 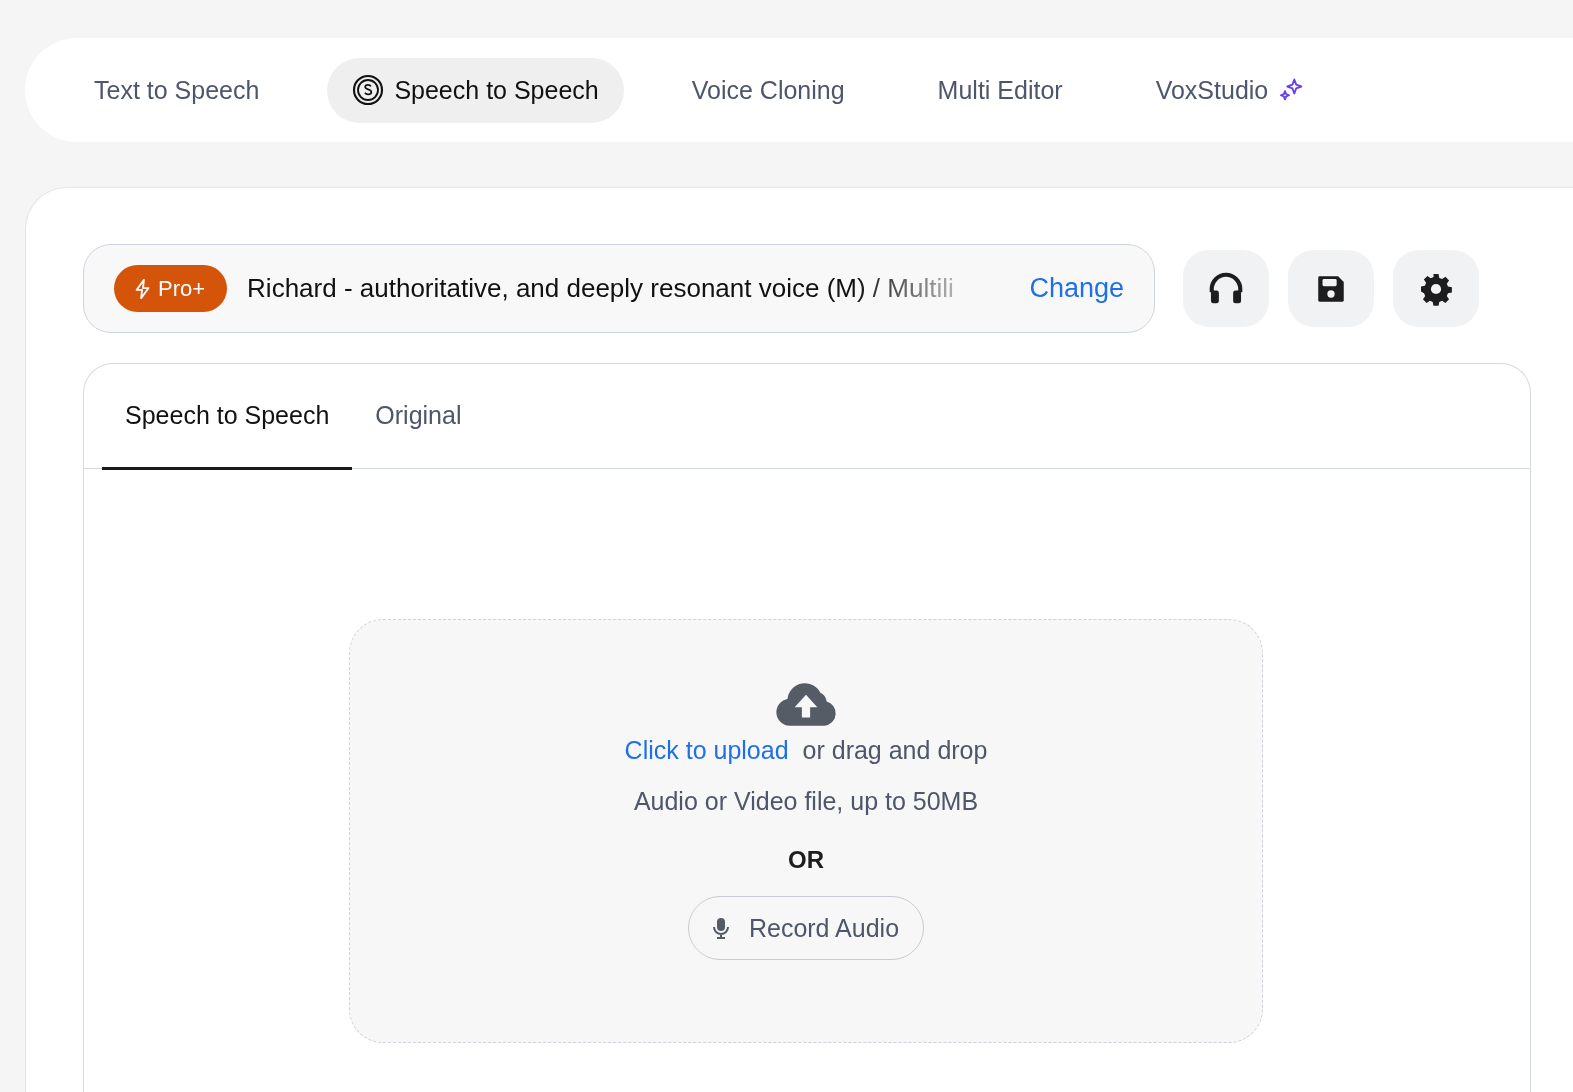 I want to click on upload-hint: Audio or Video file, up to 50MB, so click(x=806, y=801).